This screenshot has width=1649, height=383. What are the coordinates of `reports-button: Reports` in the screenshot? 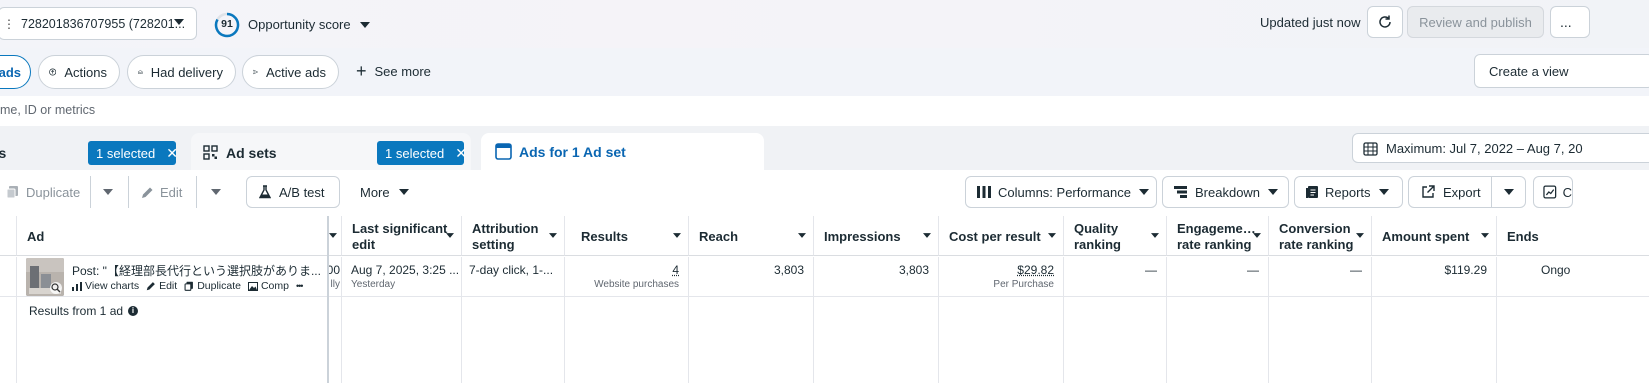 It's located at (1348, 192).